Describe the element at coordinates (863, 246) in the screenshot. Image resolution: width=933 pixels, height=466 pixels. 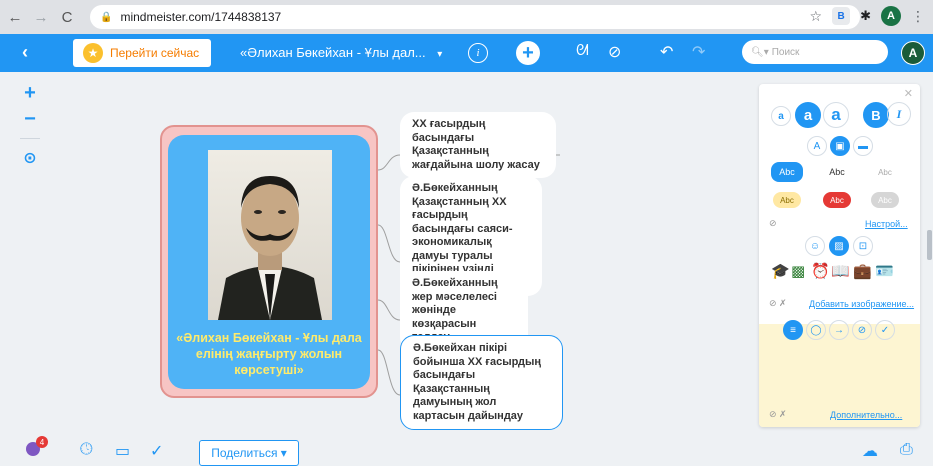
I see `link-preview-icon: ⊡` at that location.